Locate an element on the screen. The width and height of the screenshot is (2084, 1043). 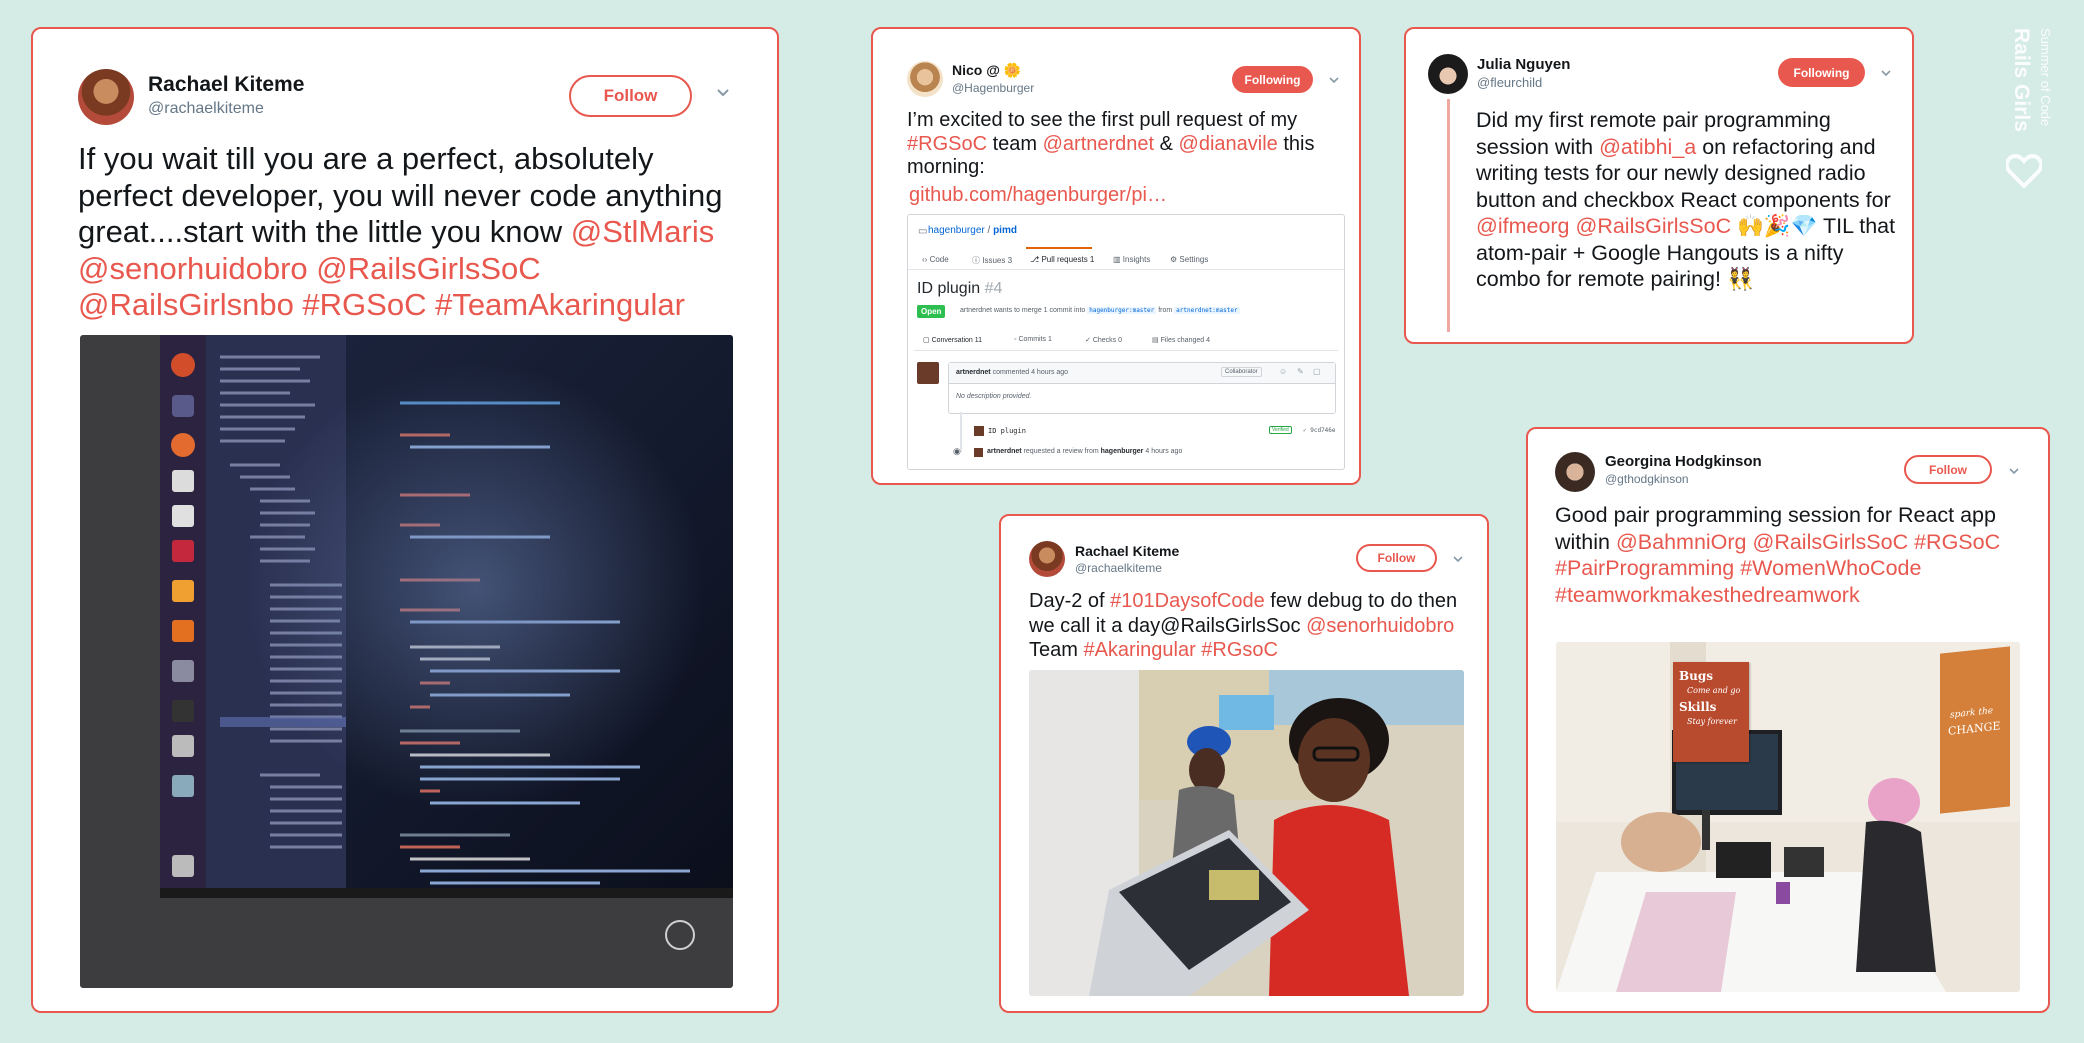
tweet-link: @artnerdnet is located at coordinates (1098, 144).